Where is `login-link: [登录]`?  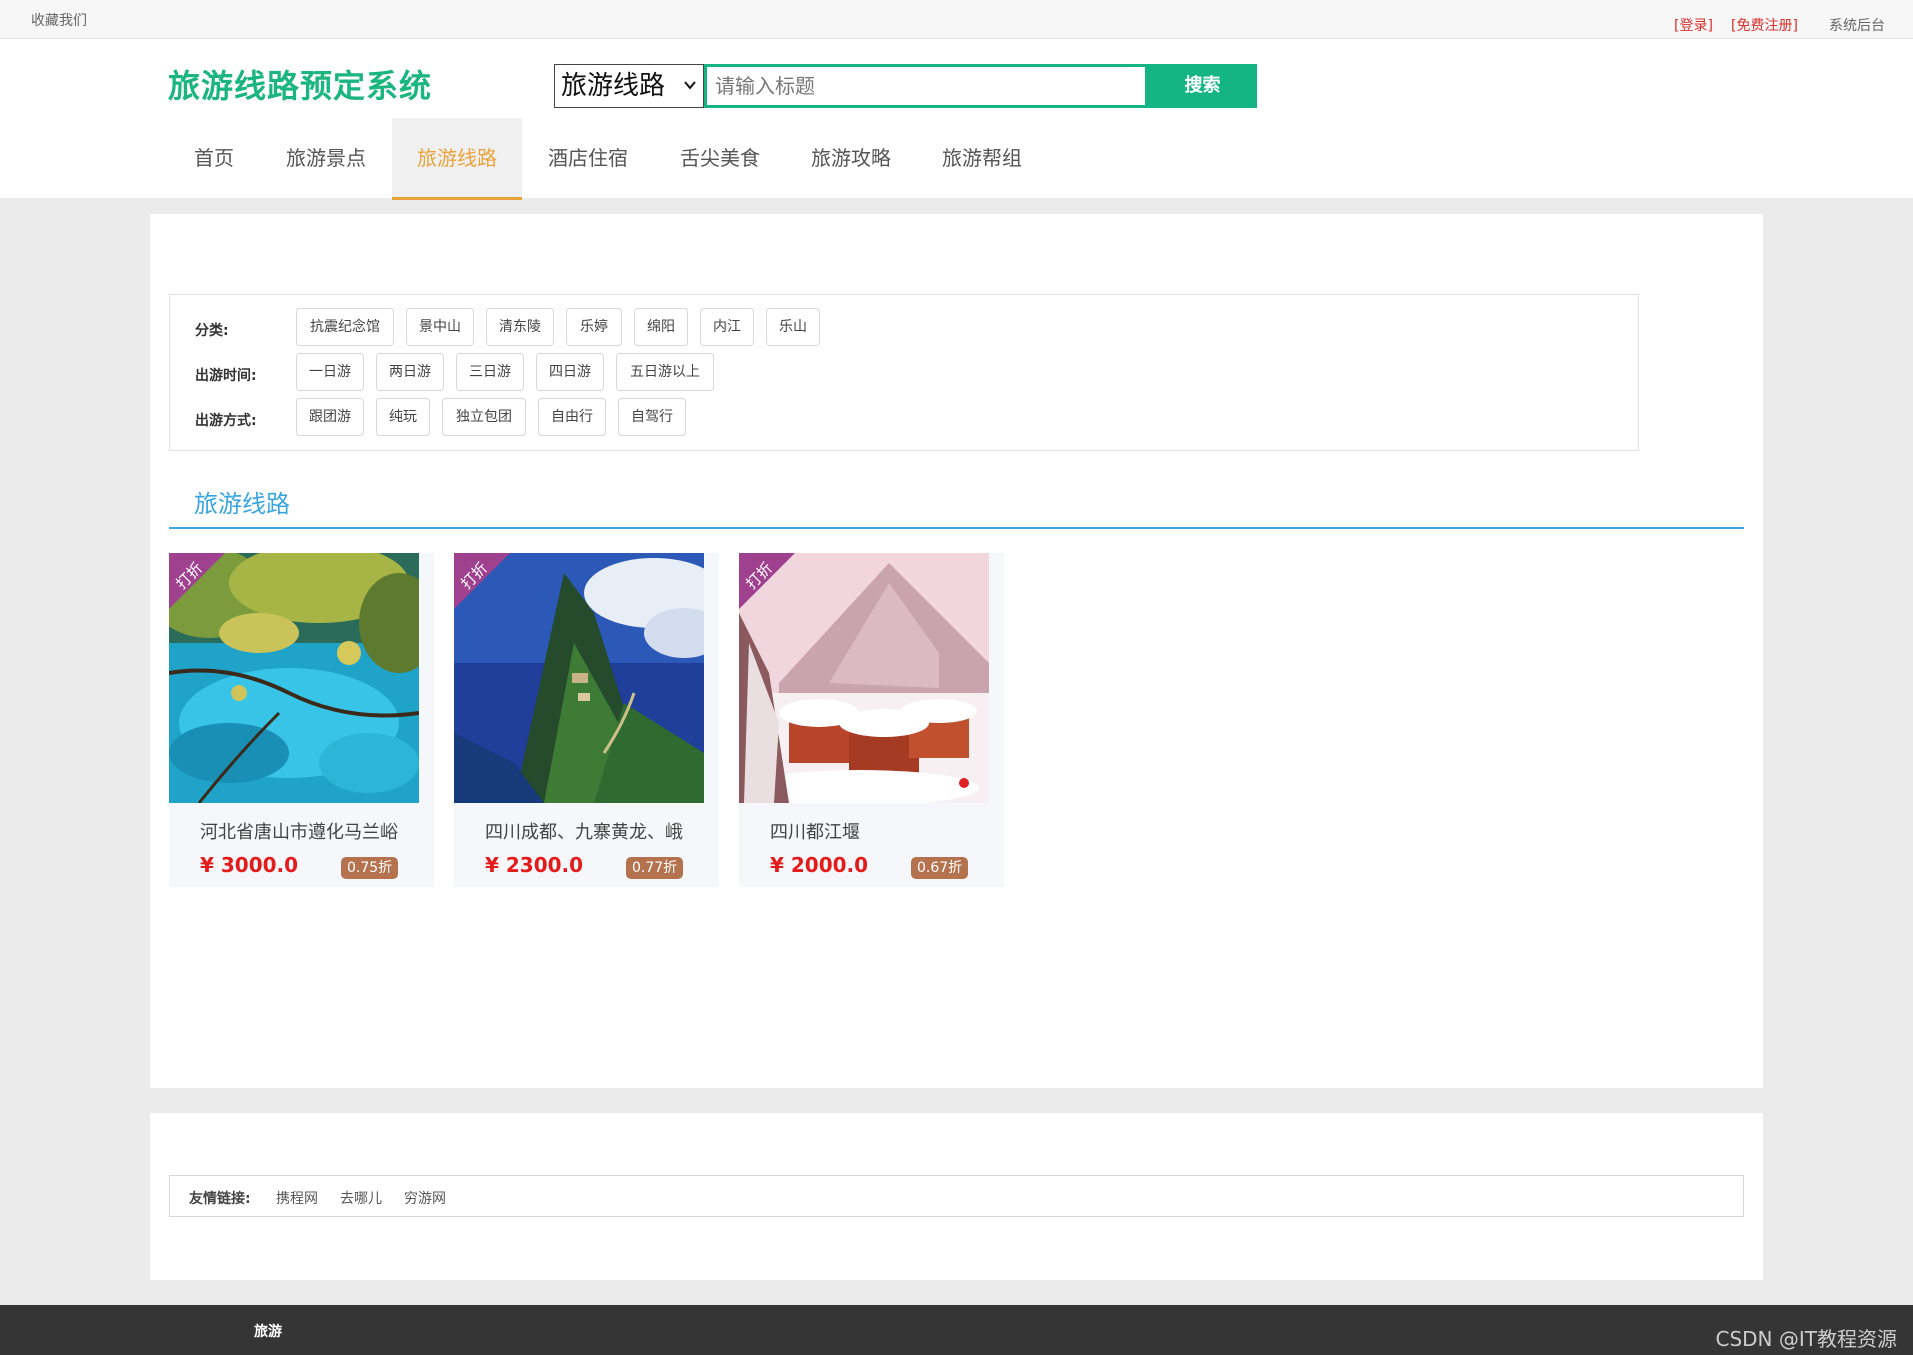
login-link: [登录] is located at coordinates (1693, 25).